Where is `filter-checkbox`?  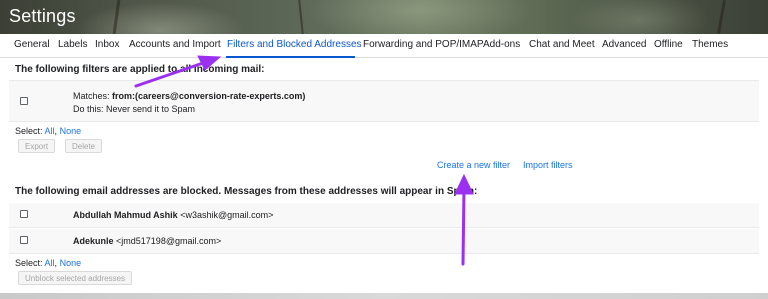 filter-checkbox is located at coordinates (24, 101).